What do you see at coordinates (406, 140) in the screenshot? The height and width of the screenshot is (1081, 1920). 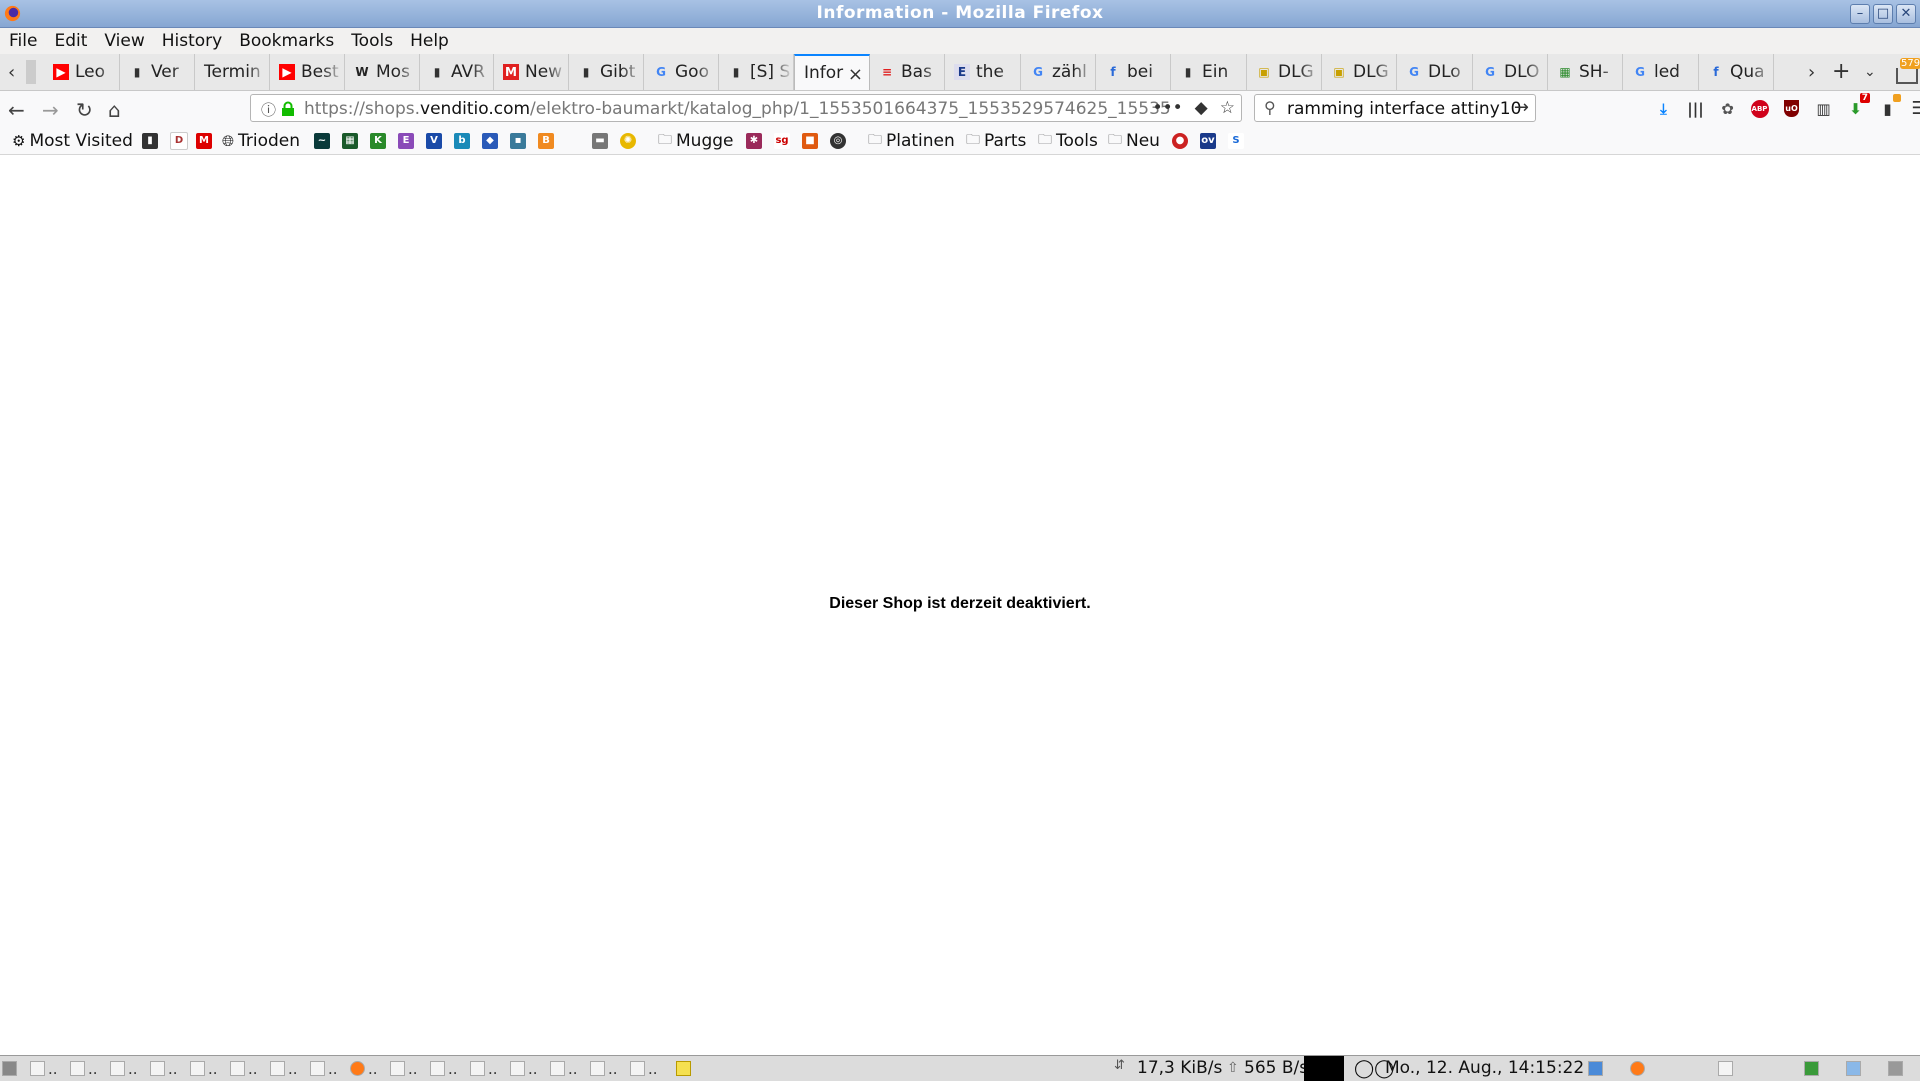 I see `bookmark-icon-7: E` at bounding box center [406, 140].